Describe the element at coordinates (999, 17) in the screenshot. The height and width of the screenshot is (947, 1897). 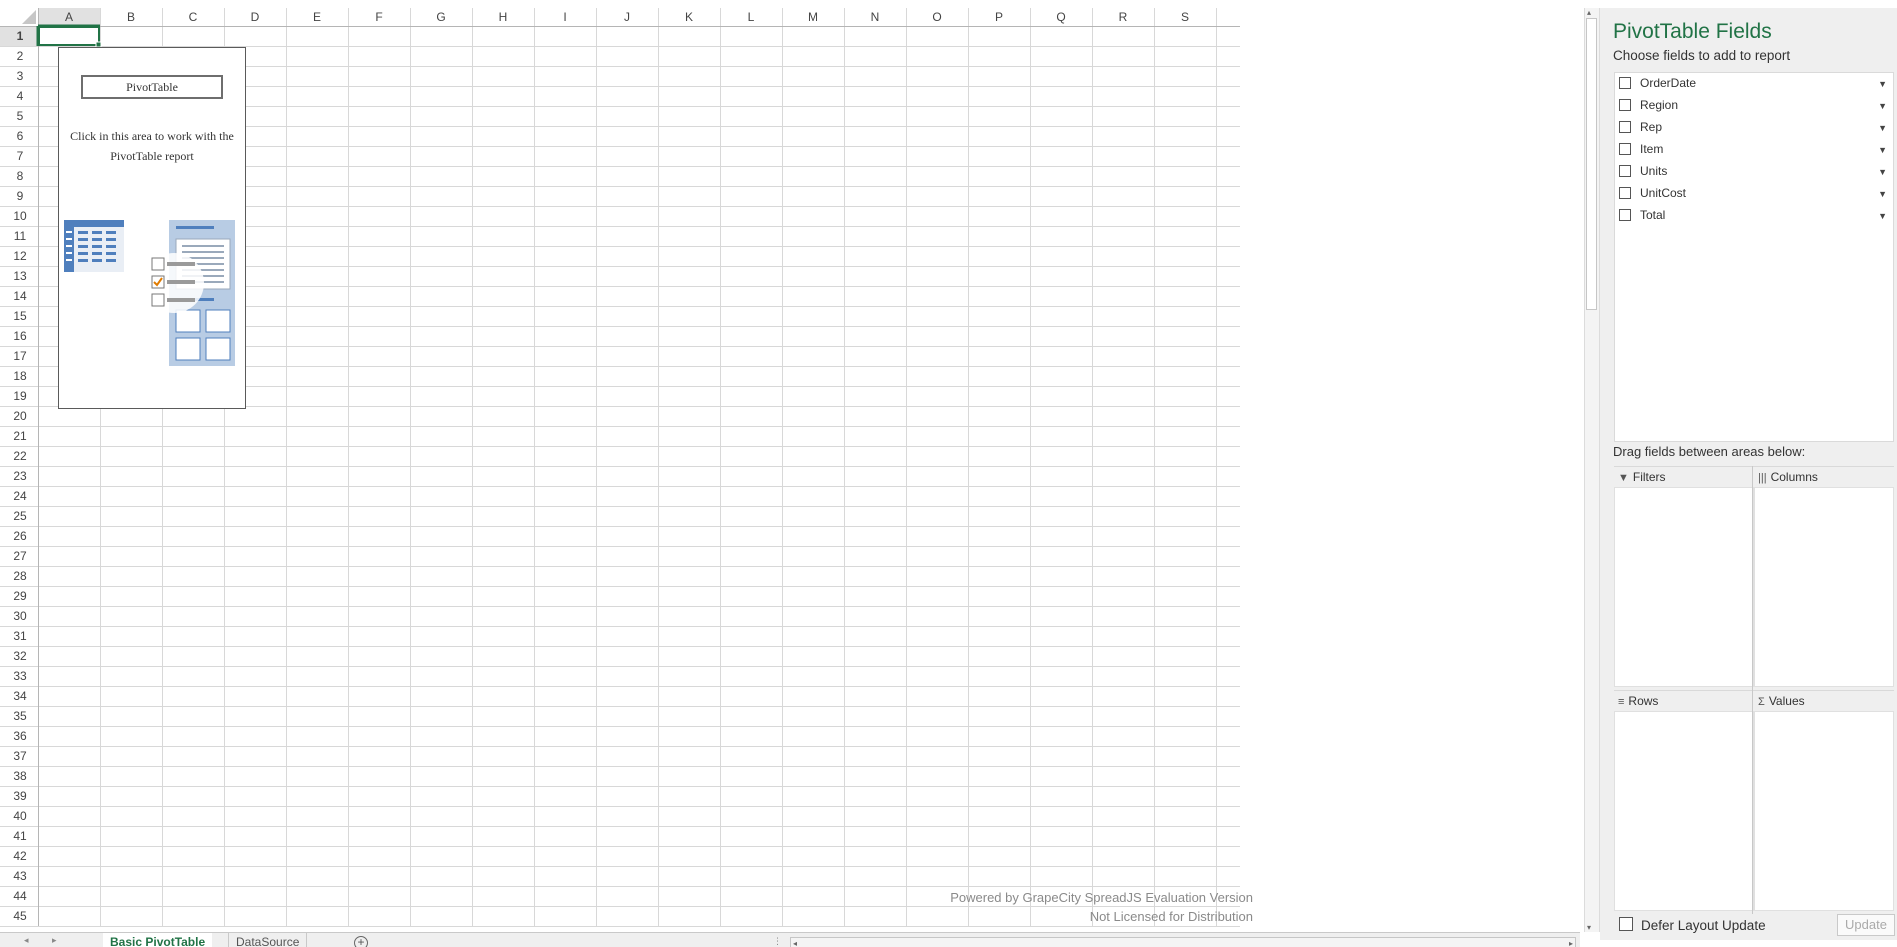
I see `column-header-p: P` at that location.